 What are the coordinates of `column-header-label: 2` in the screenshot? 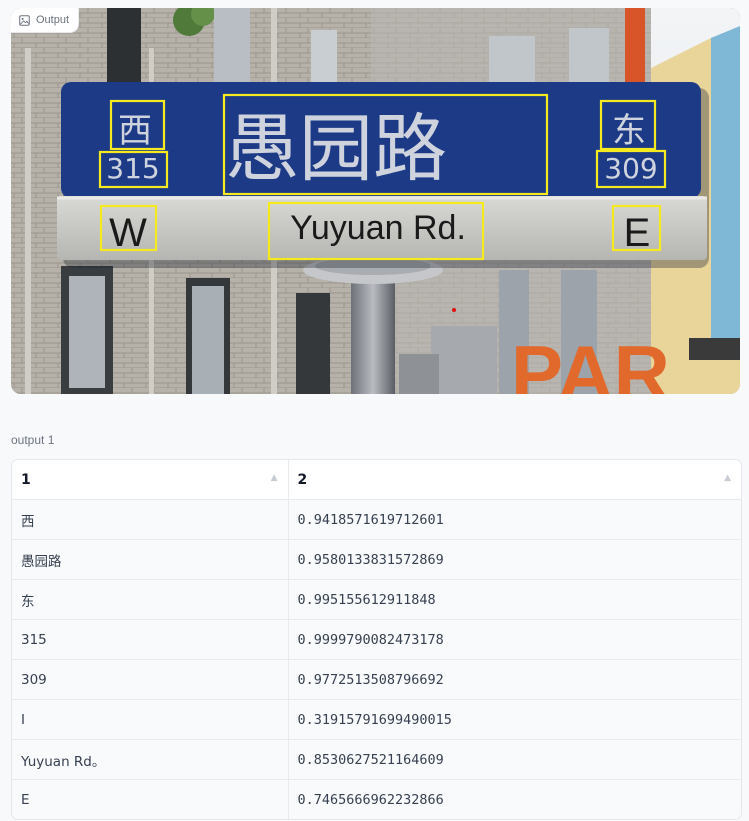 It's located at (302, 479).